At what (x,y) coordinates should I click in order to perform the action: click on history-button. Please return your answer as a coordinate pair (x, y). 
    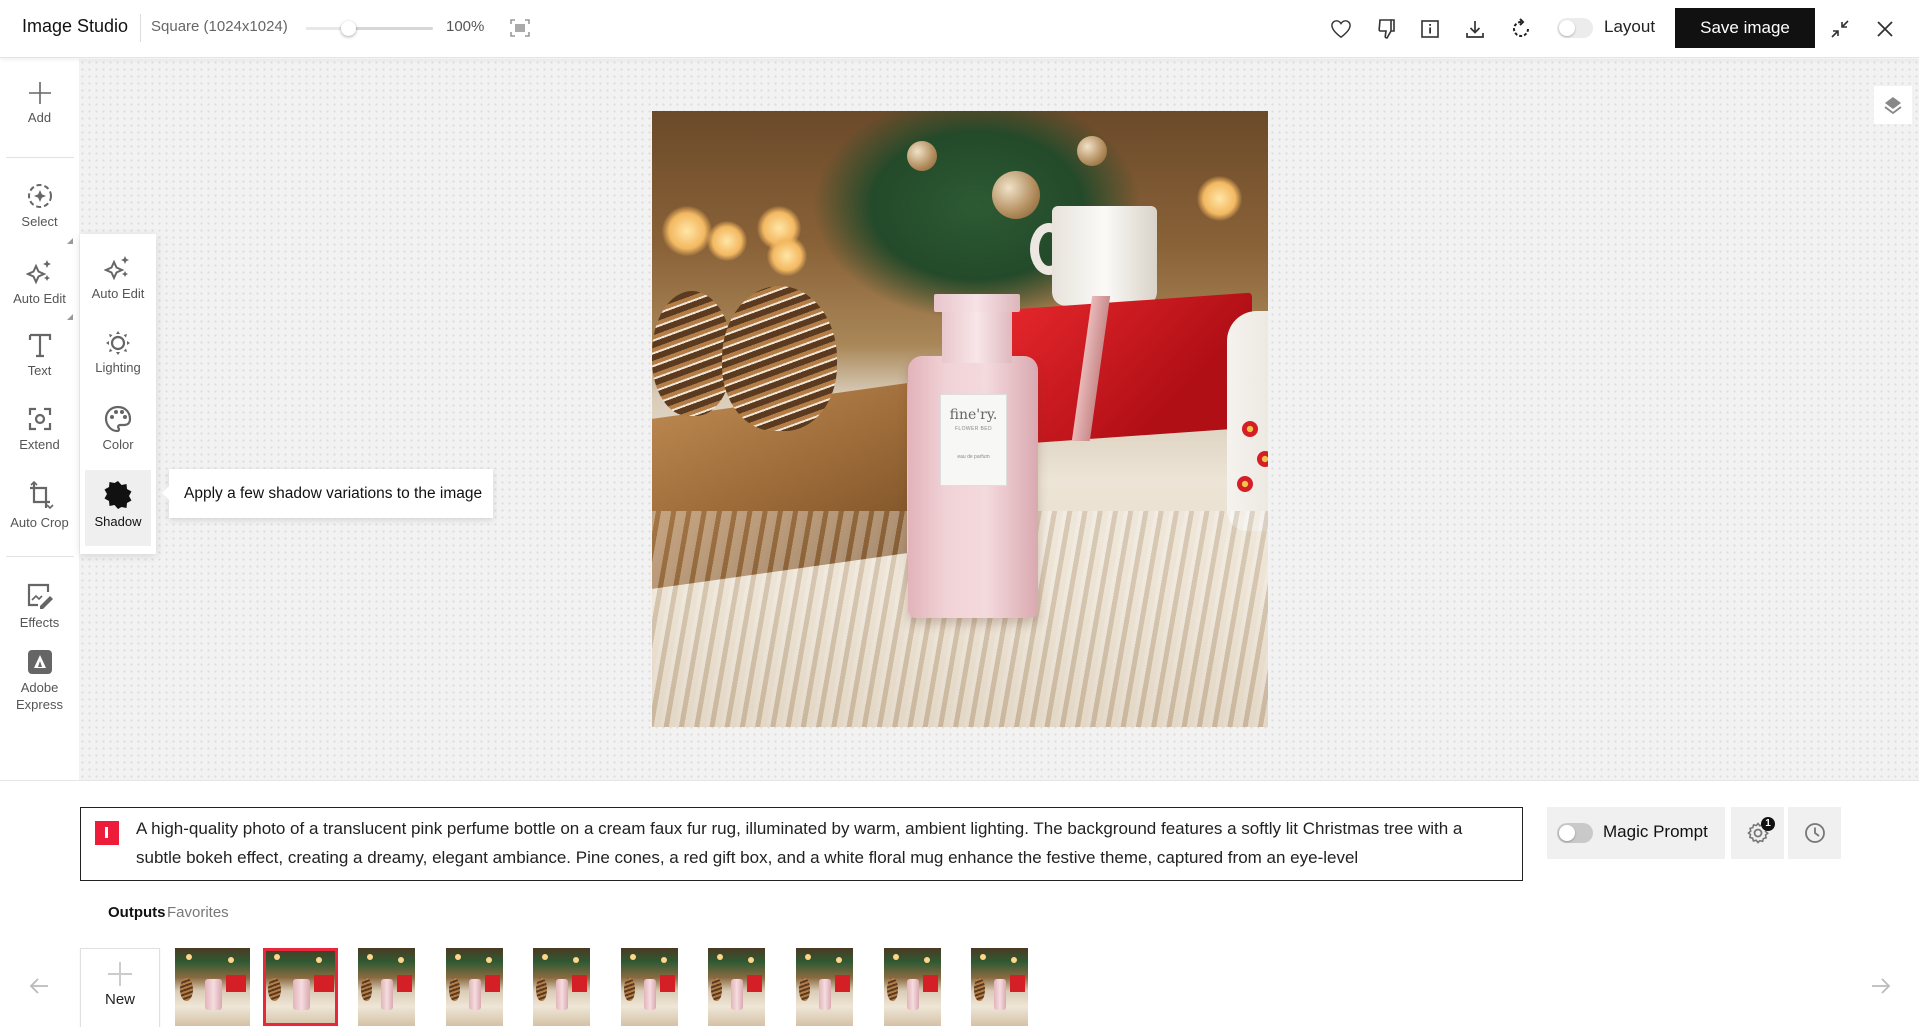
    Looking at the image, I should click on (1814, 833).